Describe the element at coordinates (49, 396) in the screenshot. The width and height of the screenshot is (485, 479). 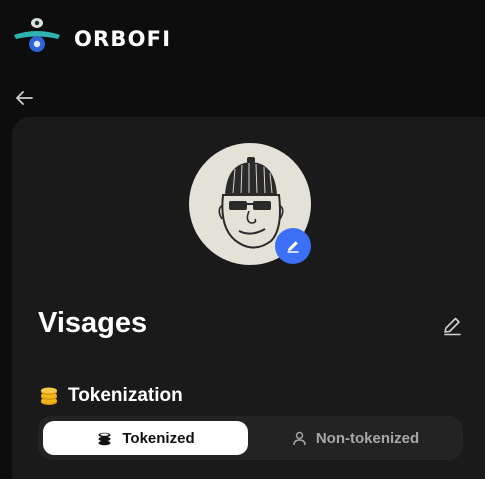
I see `coins-stack-icon` at that location.